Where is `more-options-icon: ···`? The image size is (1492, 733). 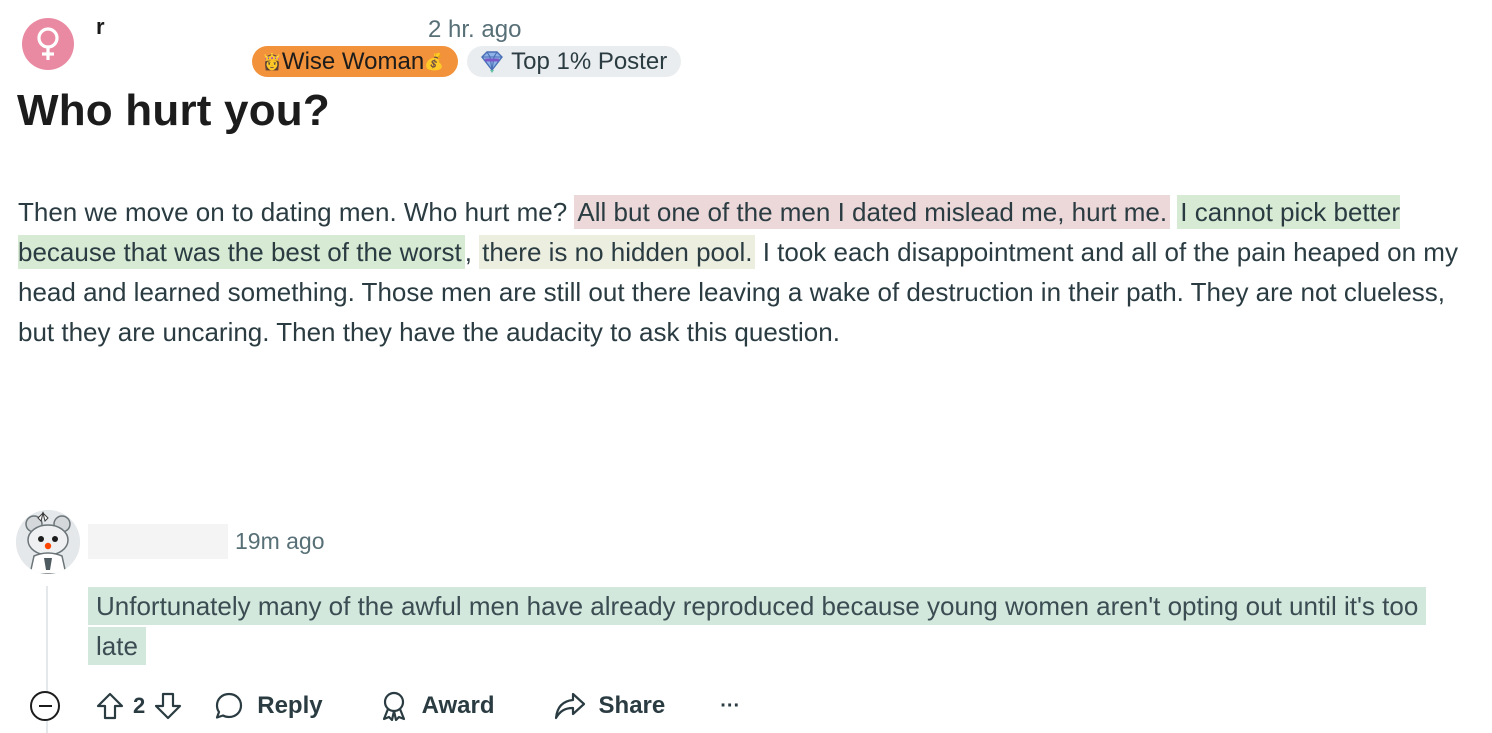
more-options-icon: ··· is located at coordinates (730, 705).